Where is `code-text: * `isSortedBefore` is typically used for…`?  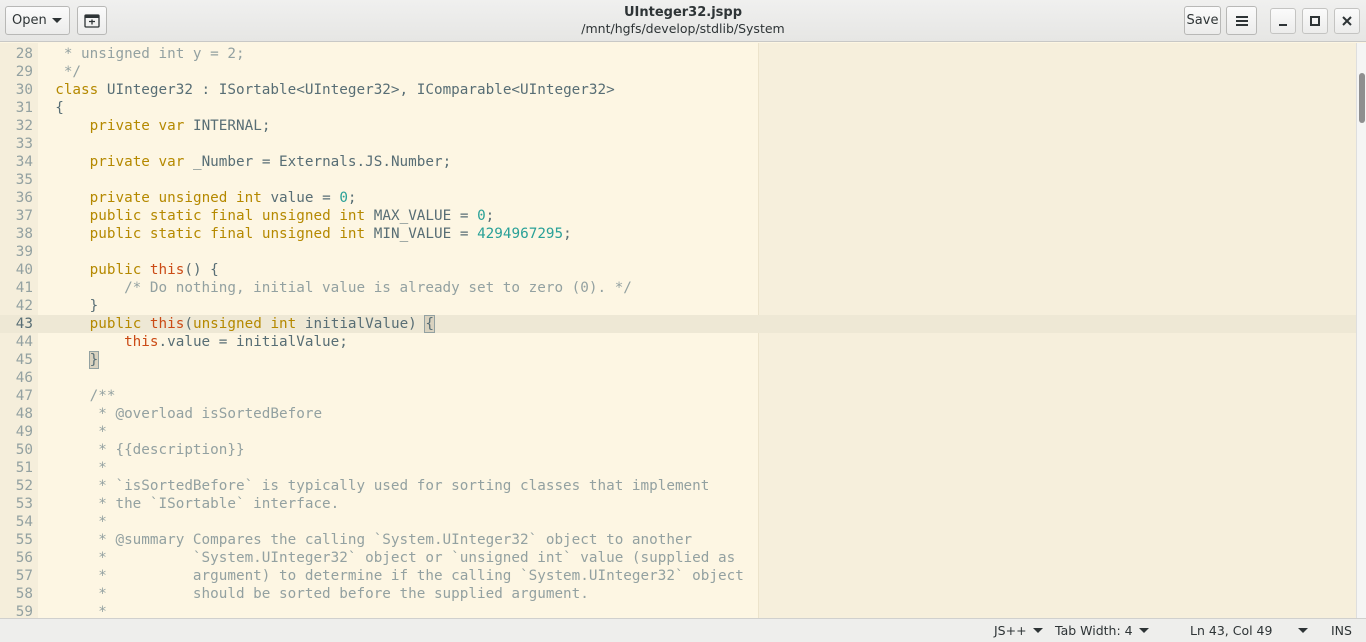 code-text: * `isSortedBefore` is typically used for… is located at coordinates (374, 486).